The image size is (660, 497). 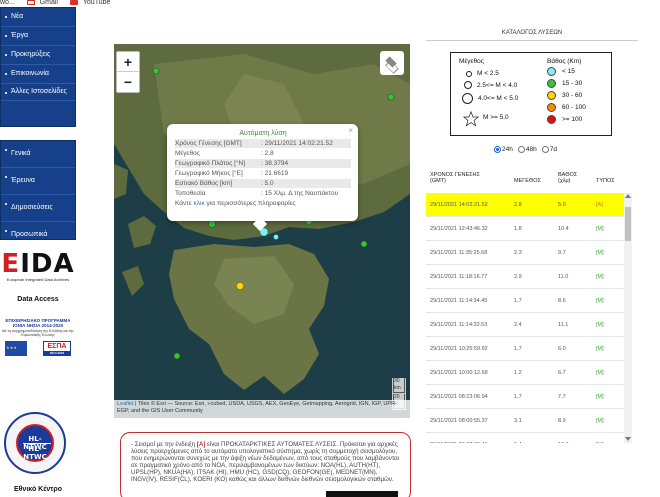 What do you see at coordinates (468, 85) in the screenshot?
I see `circle-icon` at bounding box center [468, 85].